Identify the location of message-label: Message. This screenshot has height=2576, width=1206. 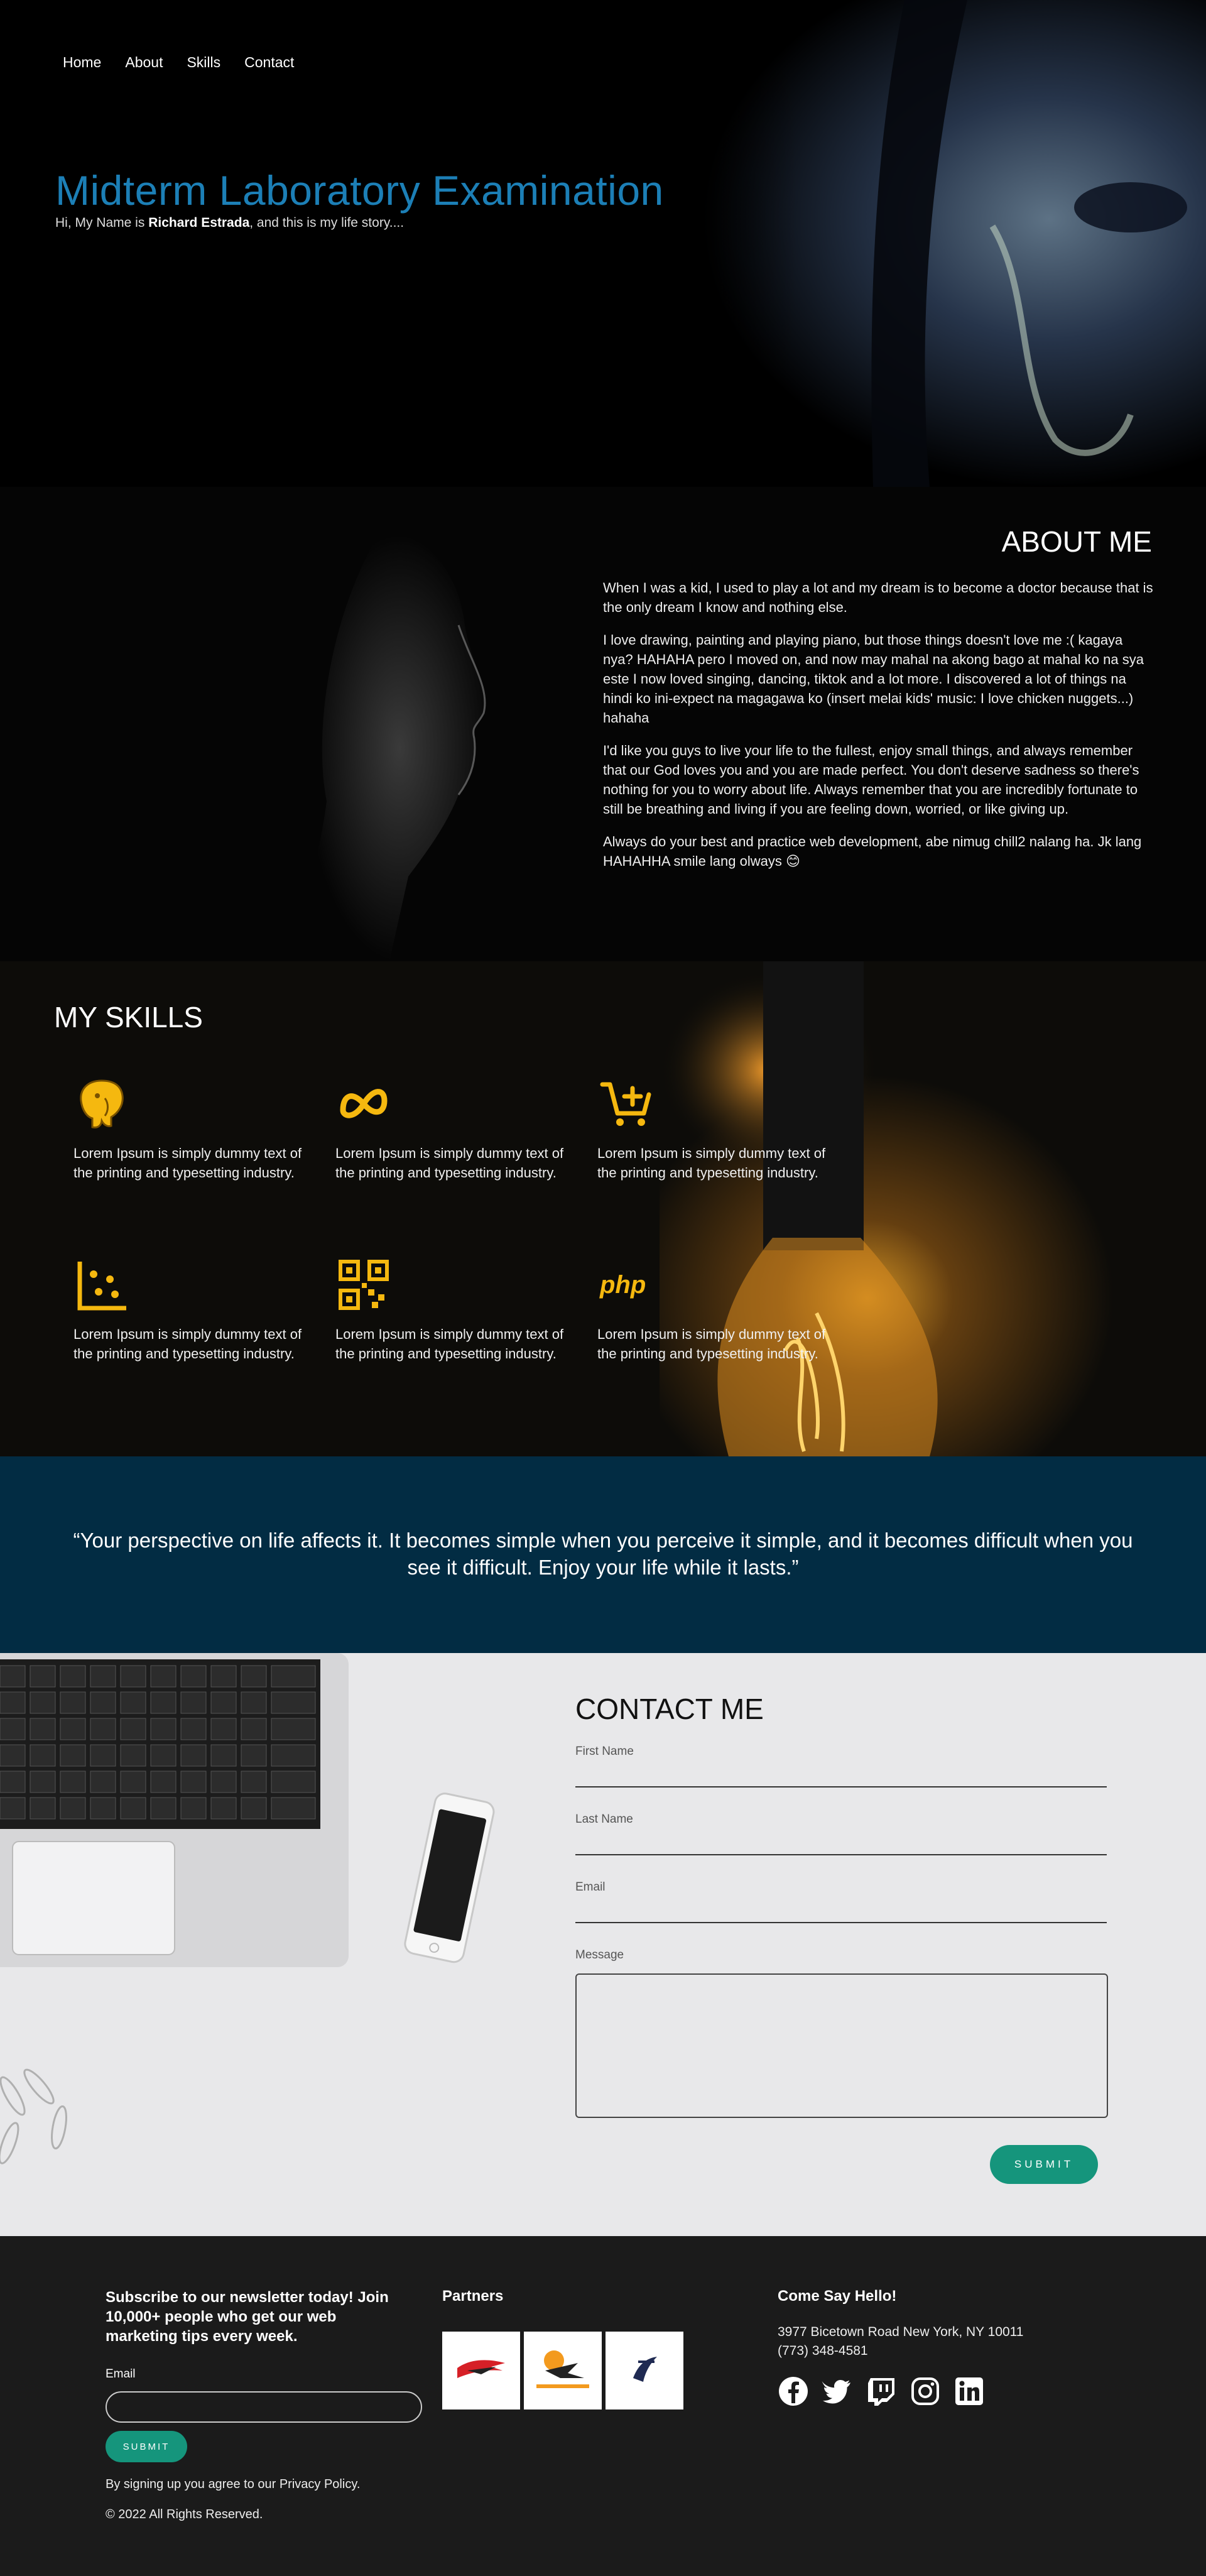
(599, 1955).